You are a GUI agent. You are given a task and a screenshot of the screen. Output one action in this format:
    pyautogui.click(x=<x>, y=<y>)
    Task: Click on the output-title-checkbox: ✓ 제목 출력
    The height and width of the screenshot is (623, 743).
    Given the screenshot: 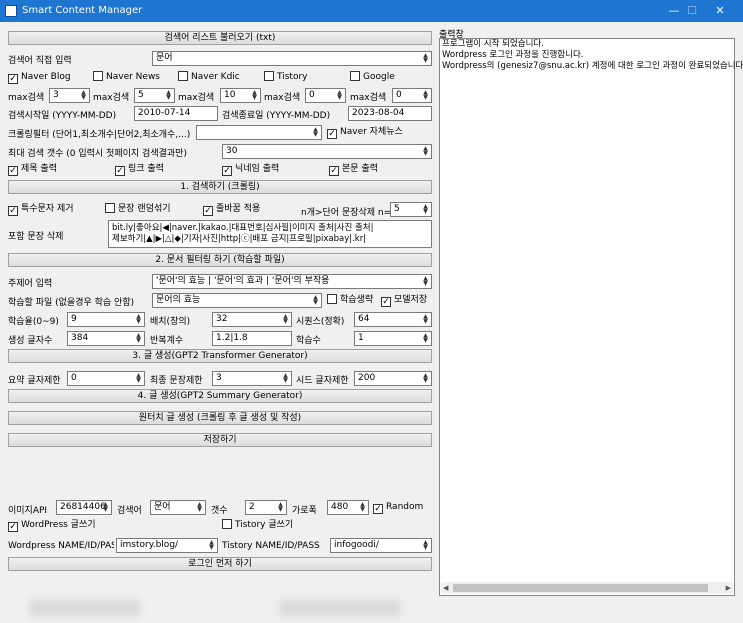 What is the action you would take?
    pyautogui.click(x=32, y=169)
    